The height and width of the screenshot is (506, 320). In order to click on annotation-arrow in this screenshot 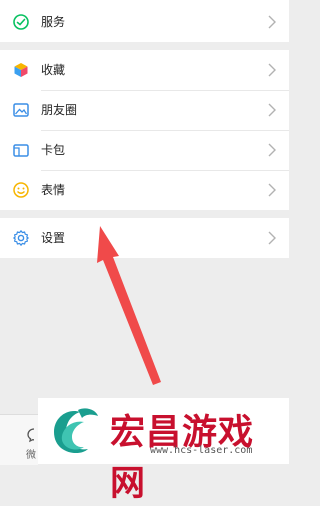, I will do `click(129, 305)`.